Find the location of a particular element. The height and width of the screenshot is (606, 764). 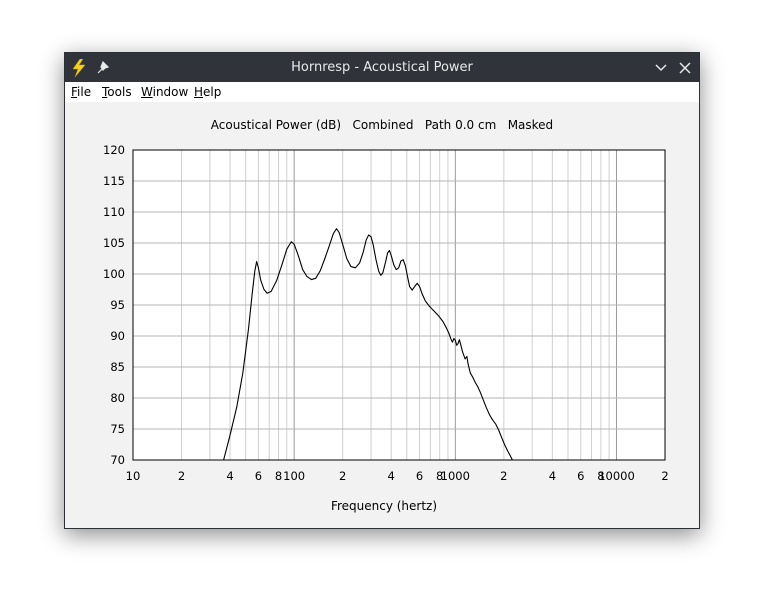

y-tick-label: 90 is located at coordinates (117, 336).